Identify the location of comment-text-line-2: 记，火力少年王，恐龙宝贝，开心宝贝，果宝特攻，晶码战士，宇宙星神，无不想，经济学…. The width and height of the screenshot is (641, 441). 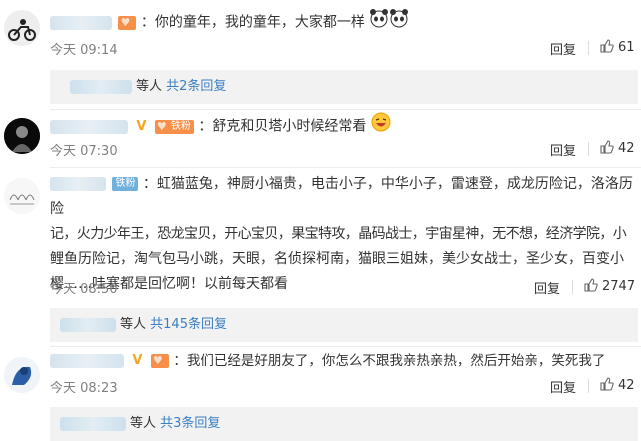
(338, 234).